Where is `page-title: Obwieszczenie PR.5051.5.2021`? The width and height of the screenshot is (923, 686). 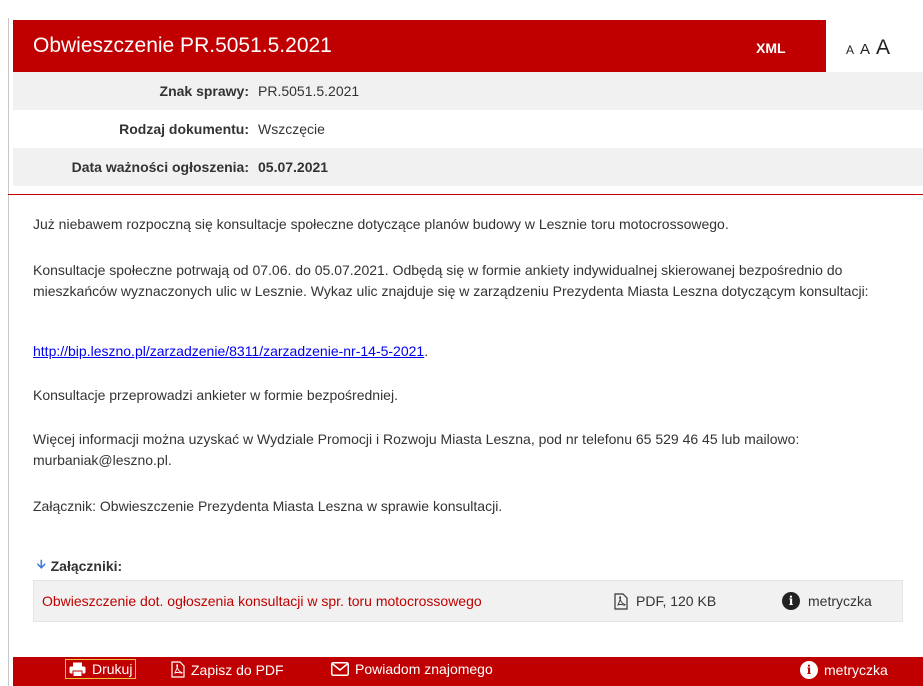 page-title: Obwieszczenie PR.5051.5.2021 is located at coordinates (182, 45).